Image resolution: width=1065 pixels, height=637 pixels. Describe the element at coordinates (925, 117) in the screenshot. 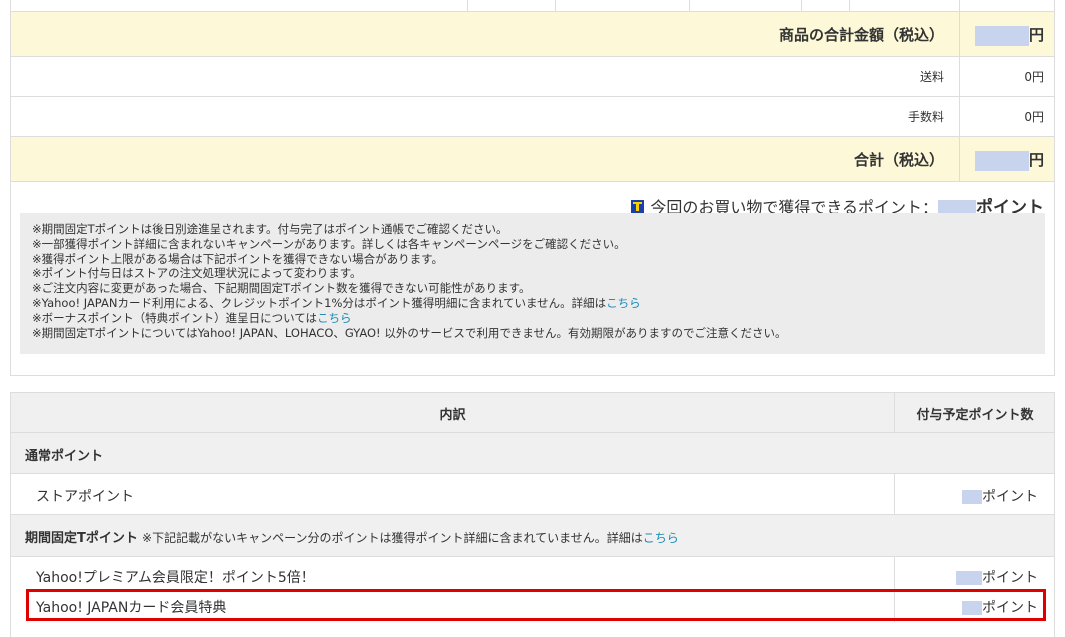

I see `fee-label: 手数料` at that location.